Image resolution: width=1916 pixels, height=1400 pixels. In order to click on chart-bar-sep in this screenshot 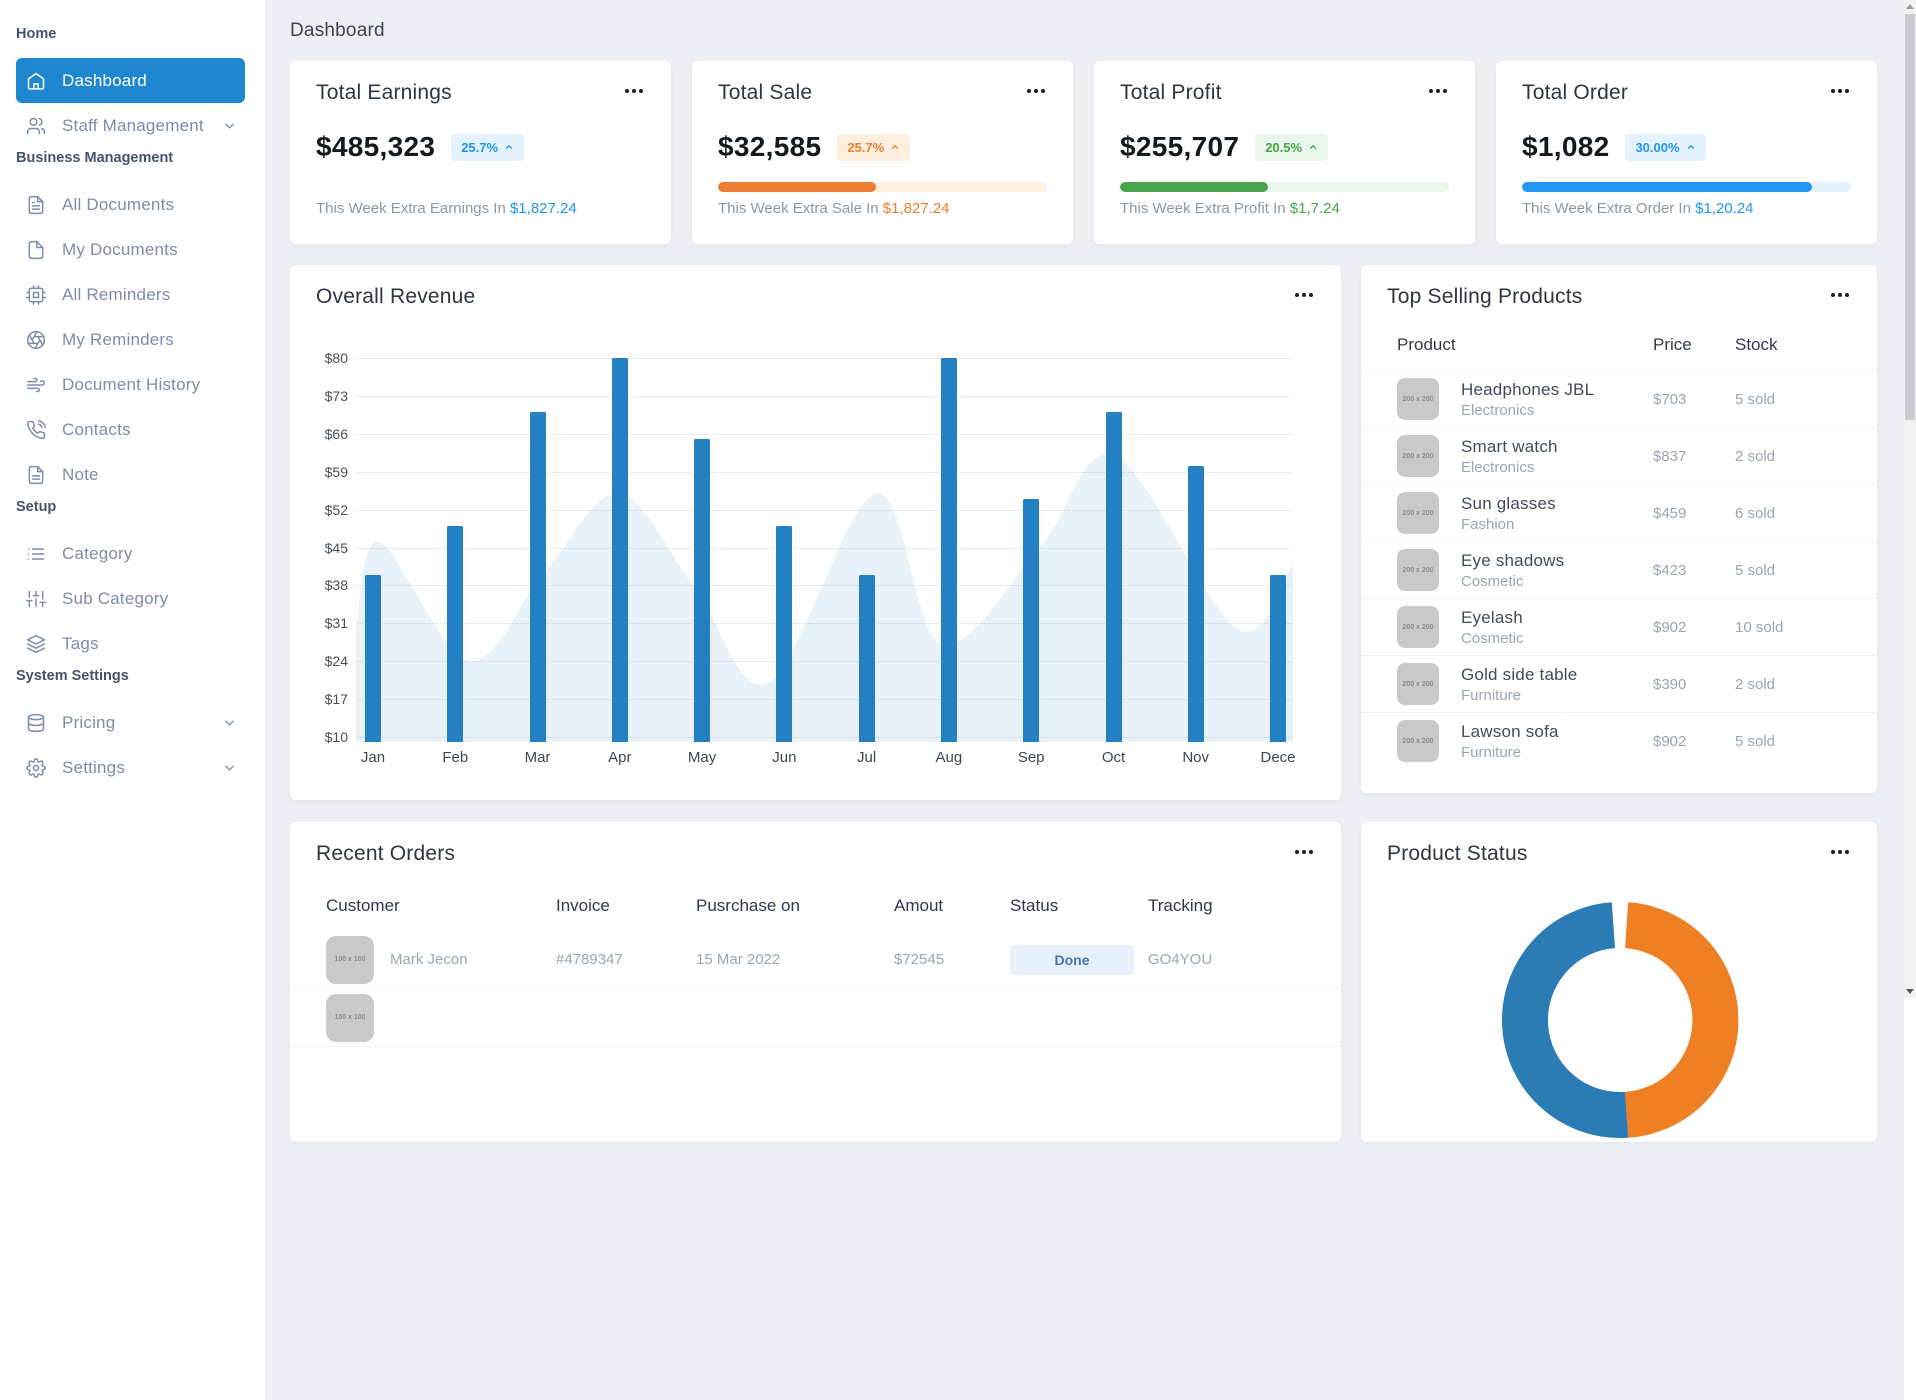, I will do `click(1031, 620)`.